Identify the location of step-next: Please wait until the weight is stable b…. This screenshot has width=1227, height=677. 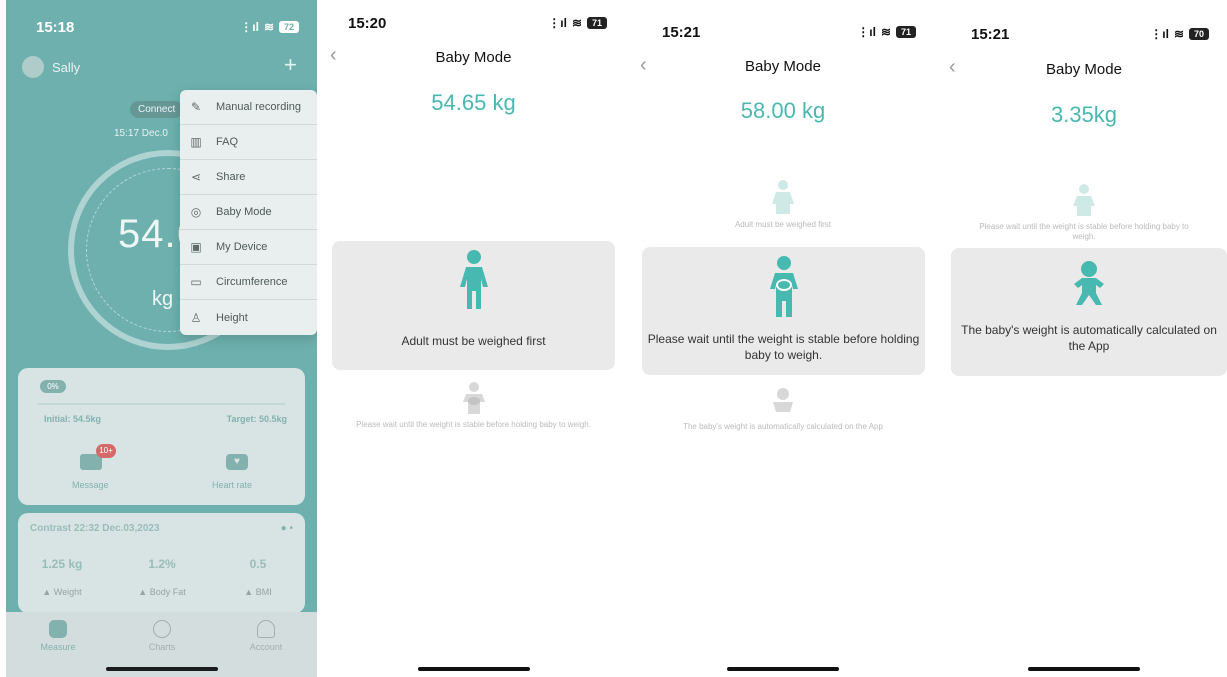
(473, 406).